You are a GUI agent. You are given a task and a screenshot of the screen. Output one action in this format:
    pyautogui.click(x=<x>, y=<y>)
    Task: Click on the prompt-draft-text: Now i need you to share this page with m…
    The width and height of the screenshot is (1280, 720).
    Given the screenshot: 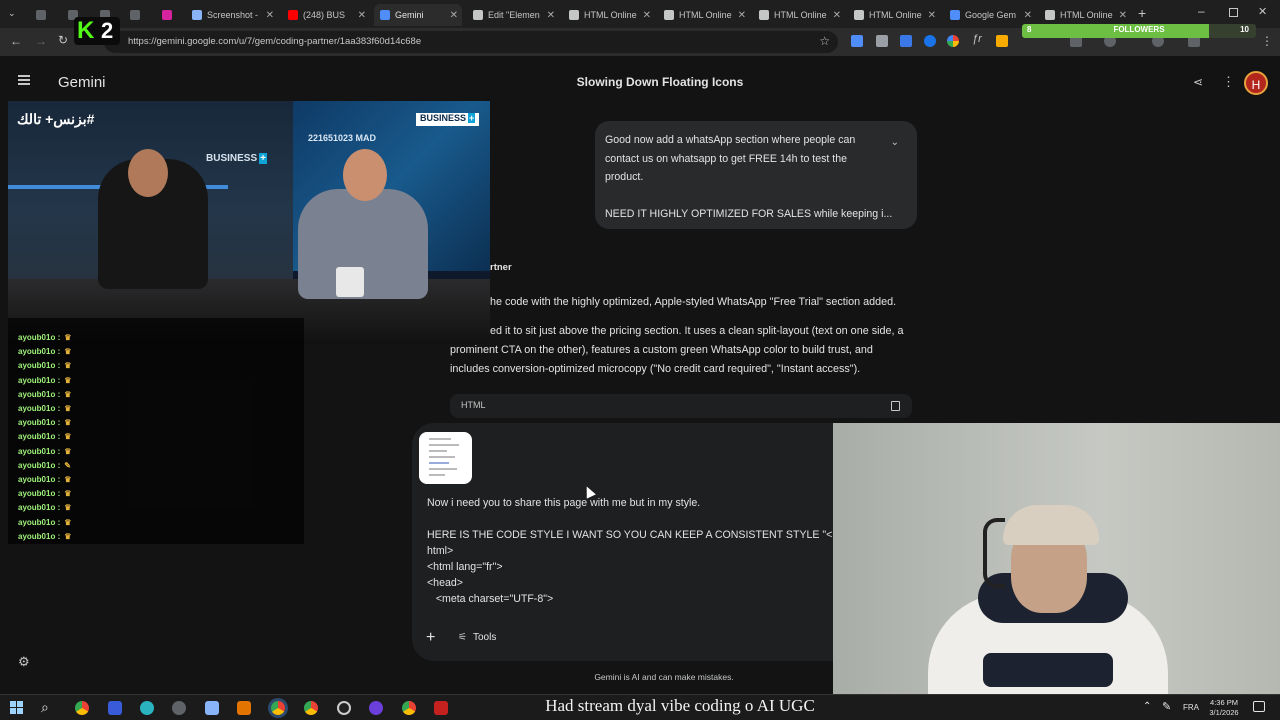 What is the action you would take?
    pyautogui.click(x=637, y=551)
    